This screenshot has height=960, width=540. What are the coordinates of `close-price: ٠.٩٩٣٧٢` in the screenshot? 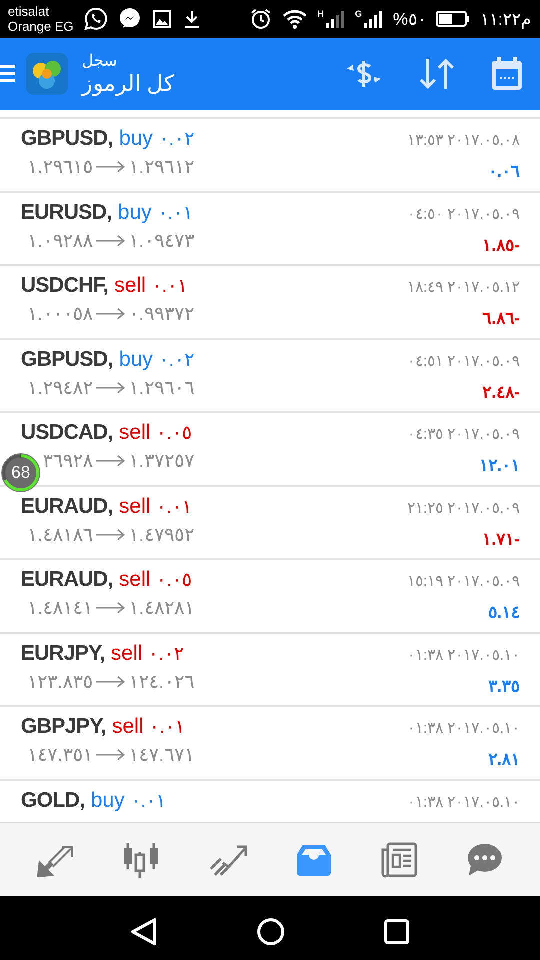 It's located at (161, 314).